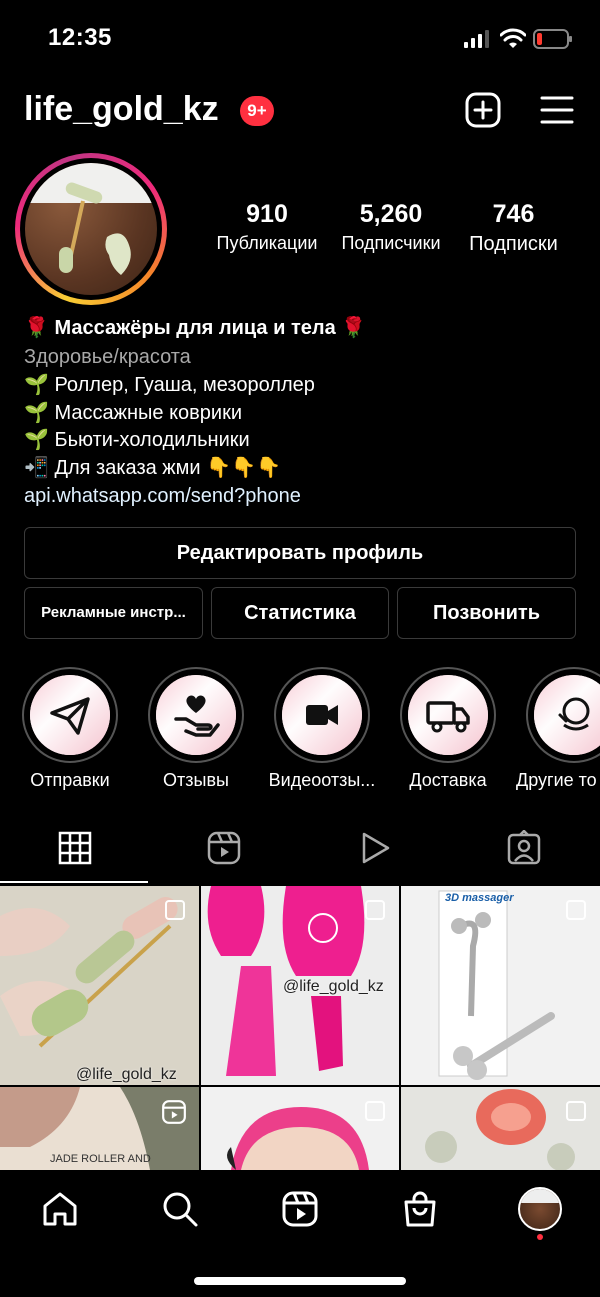 The height and width of the screenshot is (1297, 600). I want to click on heart-hand-icon, so click(197, 716).